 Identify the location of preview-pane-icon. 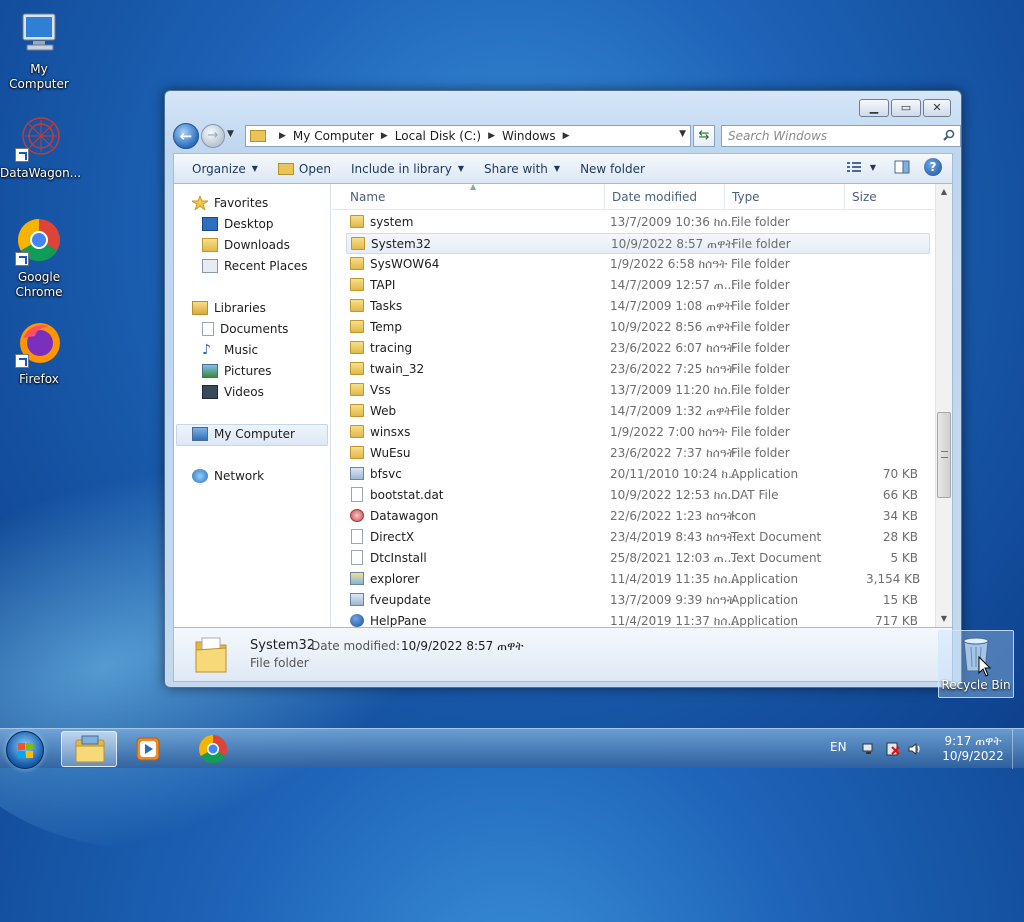
(902, 167).